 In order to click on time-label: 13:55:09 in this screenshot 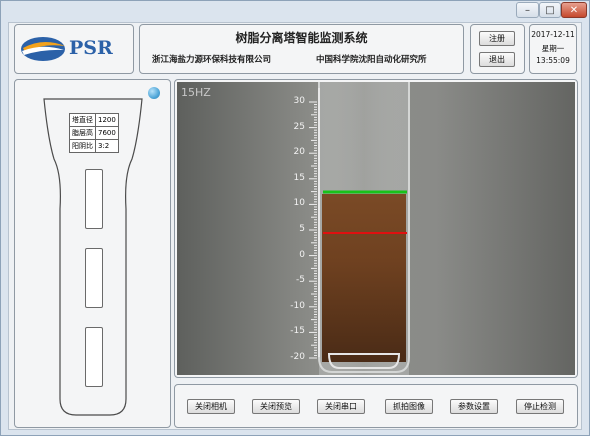, I will do `click(553, 60)`.